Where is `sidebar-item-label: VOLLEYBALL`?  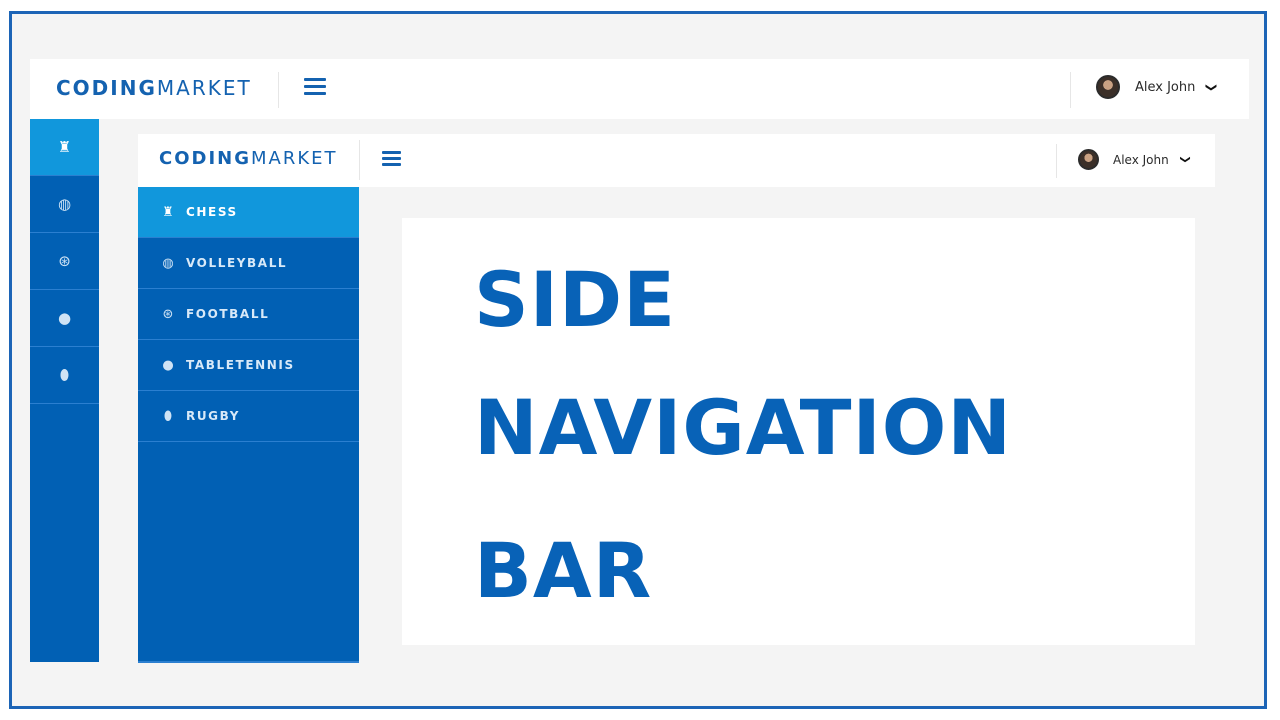 sidebar-item-label: VOLLEYBALL is located at coordinates (237, 263).